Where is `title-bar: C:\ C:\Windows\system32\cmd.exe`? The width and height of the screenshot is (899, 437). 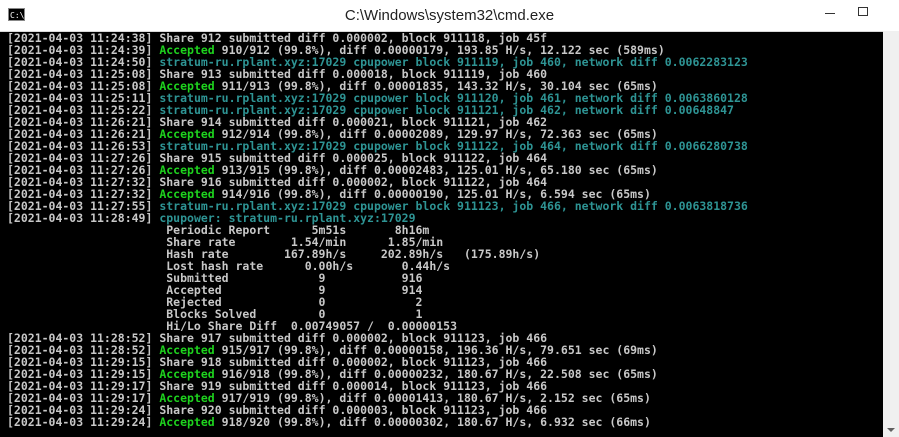 title-bar: C:\ C:\Windows\system32\cmd.exe is located at coordinates (449, 16).